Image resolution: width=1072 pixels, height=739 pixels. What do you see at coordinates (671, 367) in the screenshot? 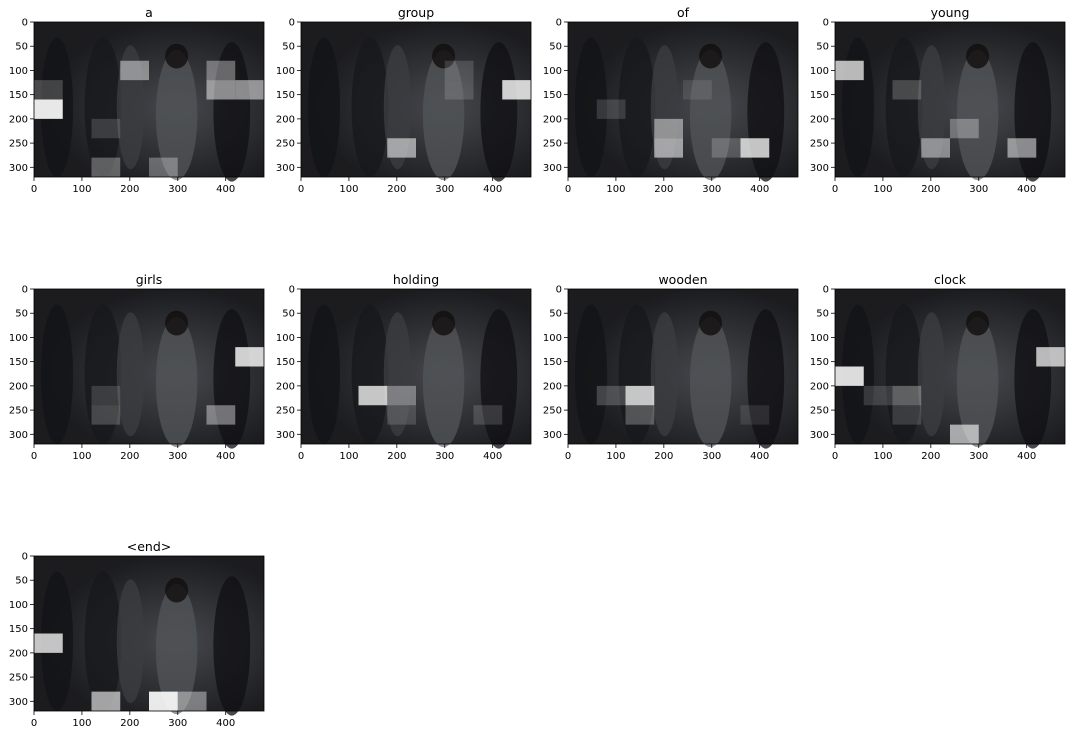
I see `panel-7: wooden 0 100 200 300 400 0 50 100 150 200 250 300` at bounding box center [671, 367].